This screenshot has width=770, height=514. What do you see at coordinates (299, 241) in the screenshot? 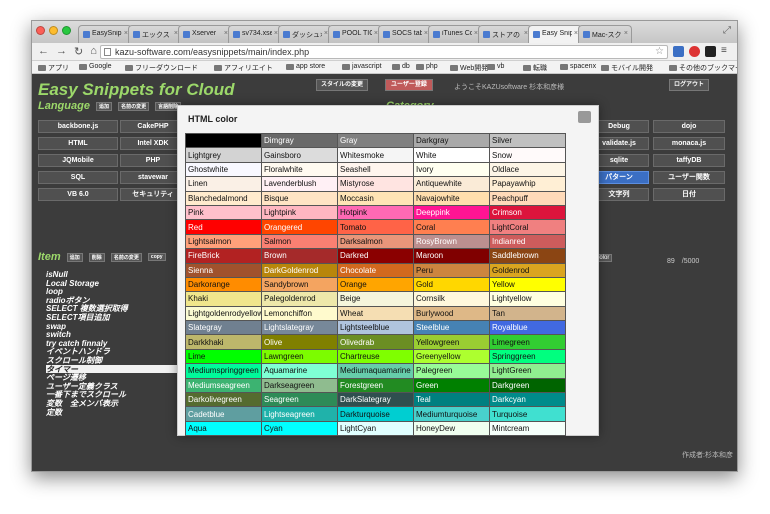
I see `color-swatch: Salmon` at bounding box center [299, 241].